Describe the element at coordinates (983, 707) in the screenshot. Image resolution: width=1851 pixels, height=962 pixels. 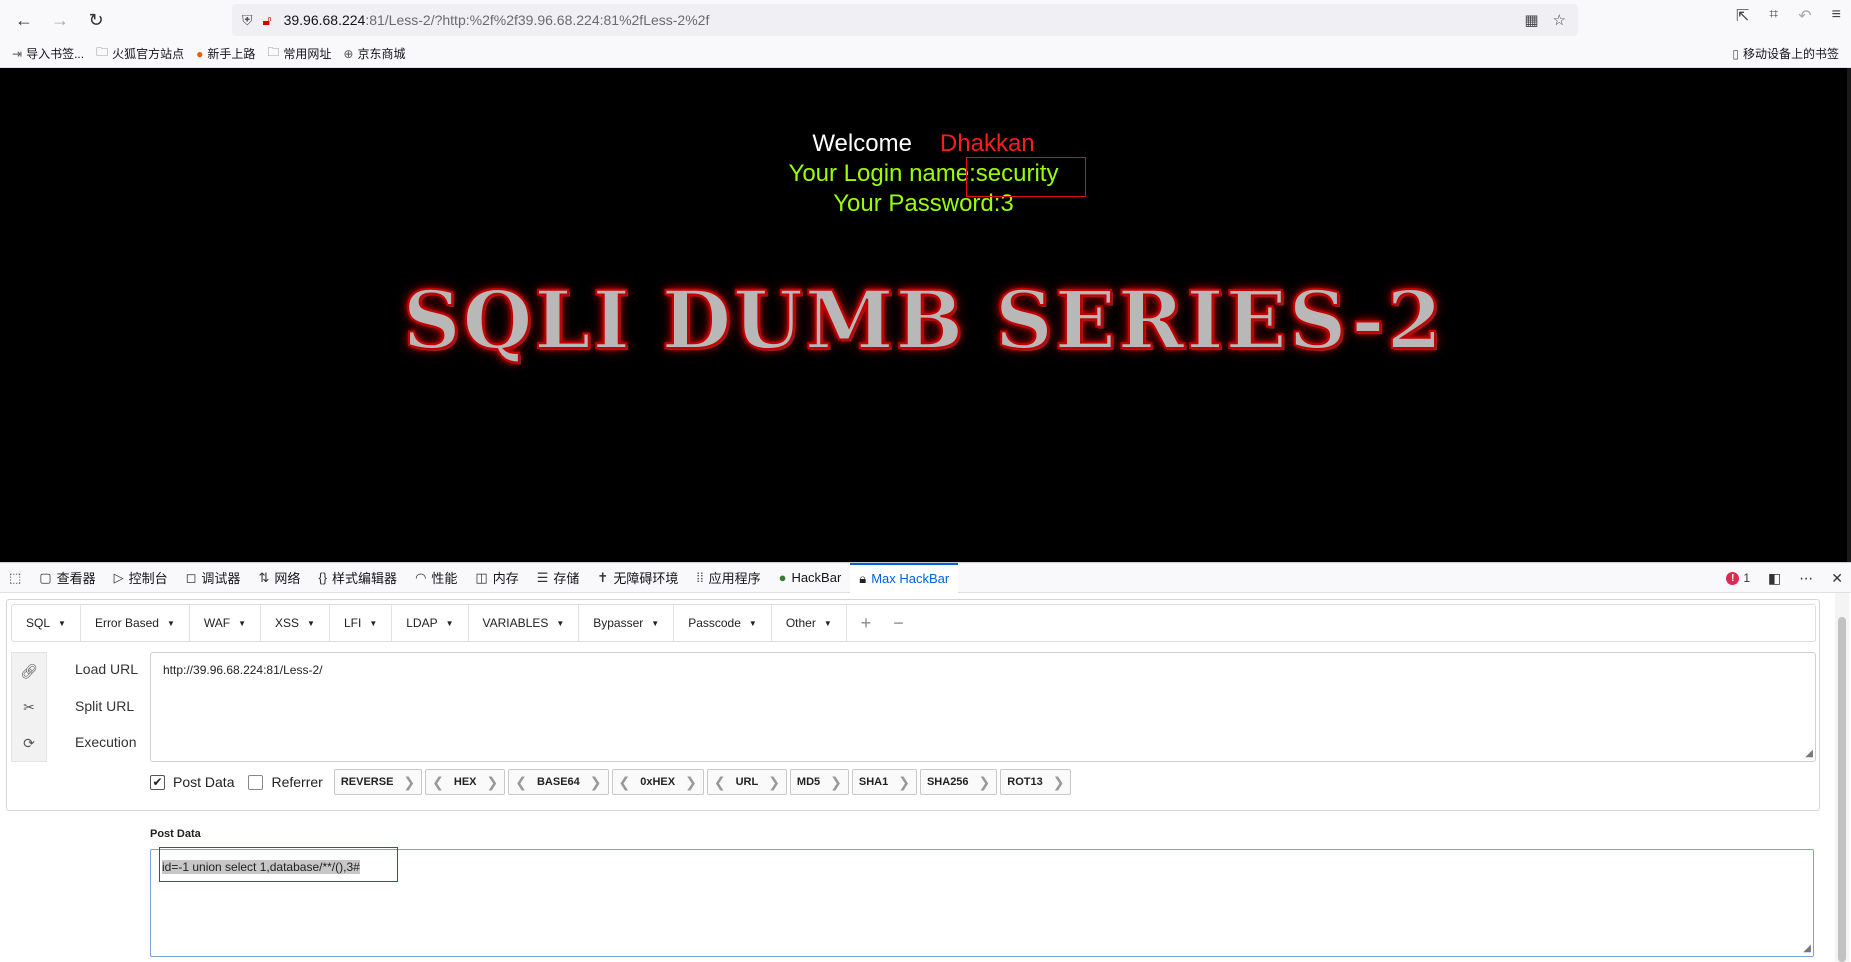
I see `url-textarea: http://39.96.68.224:81/Less-2/ ◢` at that location.